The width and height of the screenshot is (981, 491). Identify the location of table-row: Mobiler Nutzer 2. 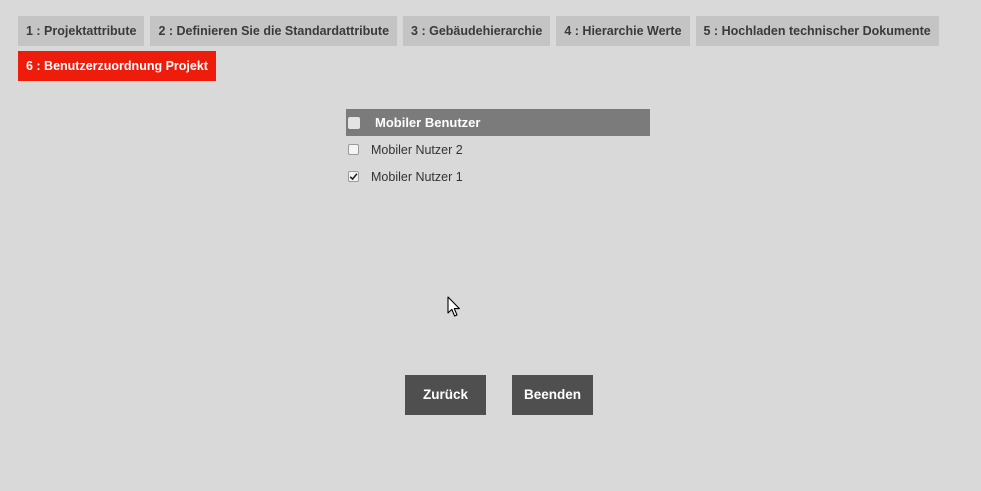
(498, 149).